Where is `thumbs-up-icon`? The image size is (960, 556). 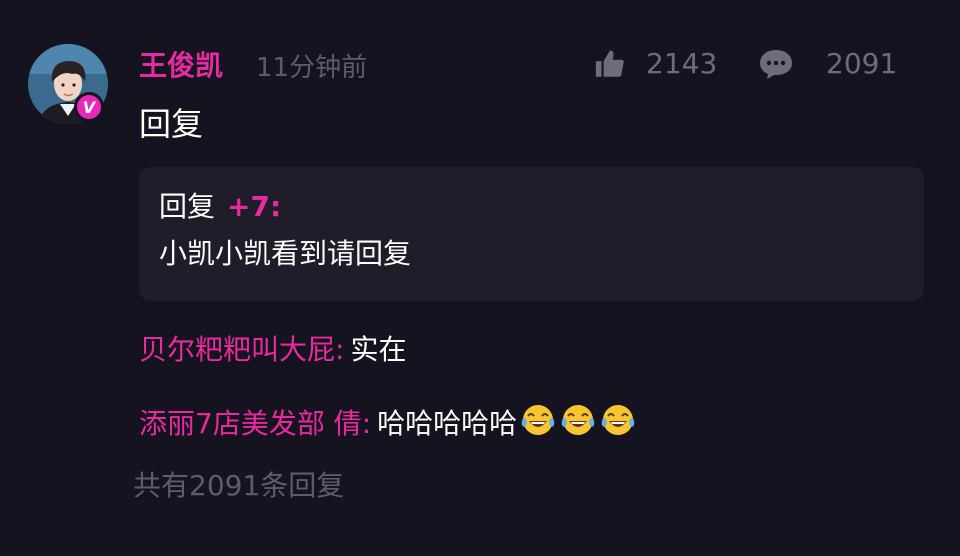
thumbs-up-icon is located at coordinates (609, 63).